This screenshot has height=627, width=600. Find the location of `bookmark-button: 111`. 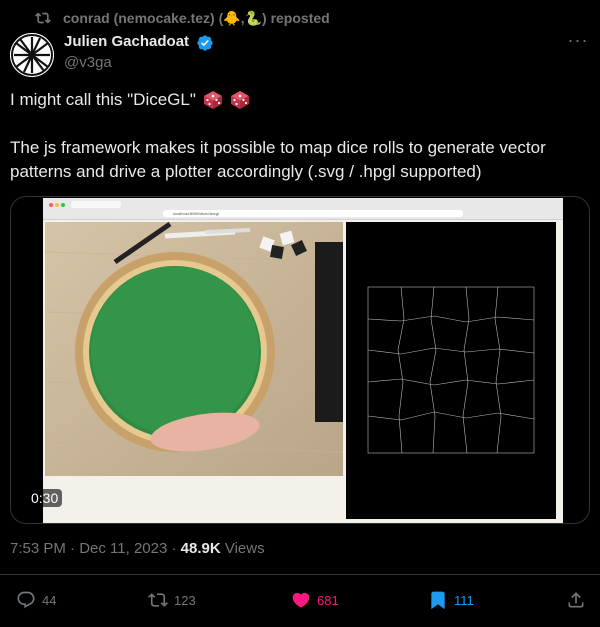

bookmark-button: 111 is located at coordinates (451, 600).